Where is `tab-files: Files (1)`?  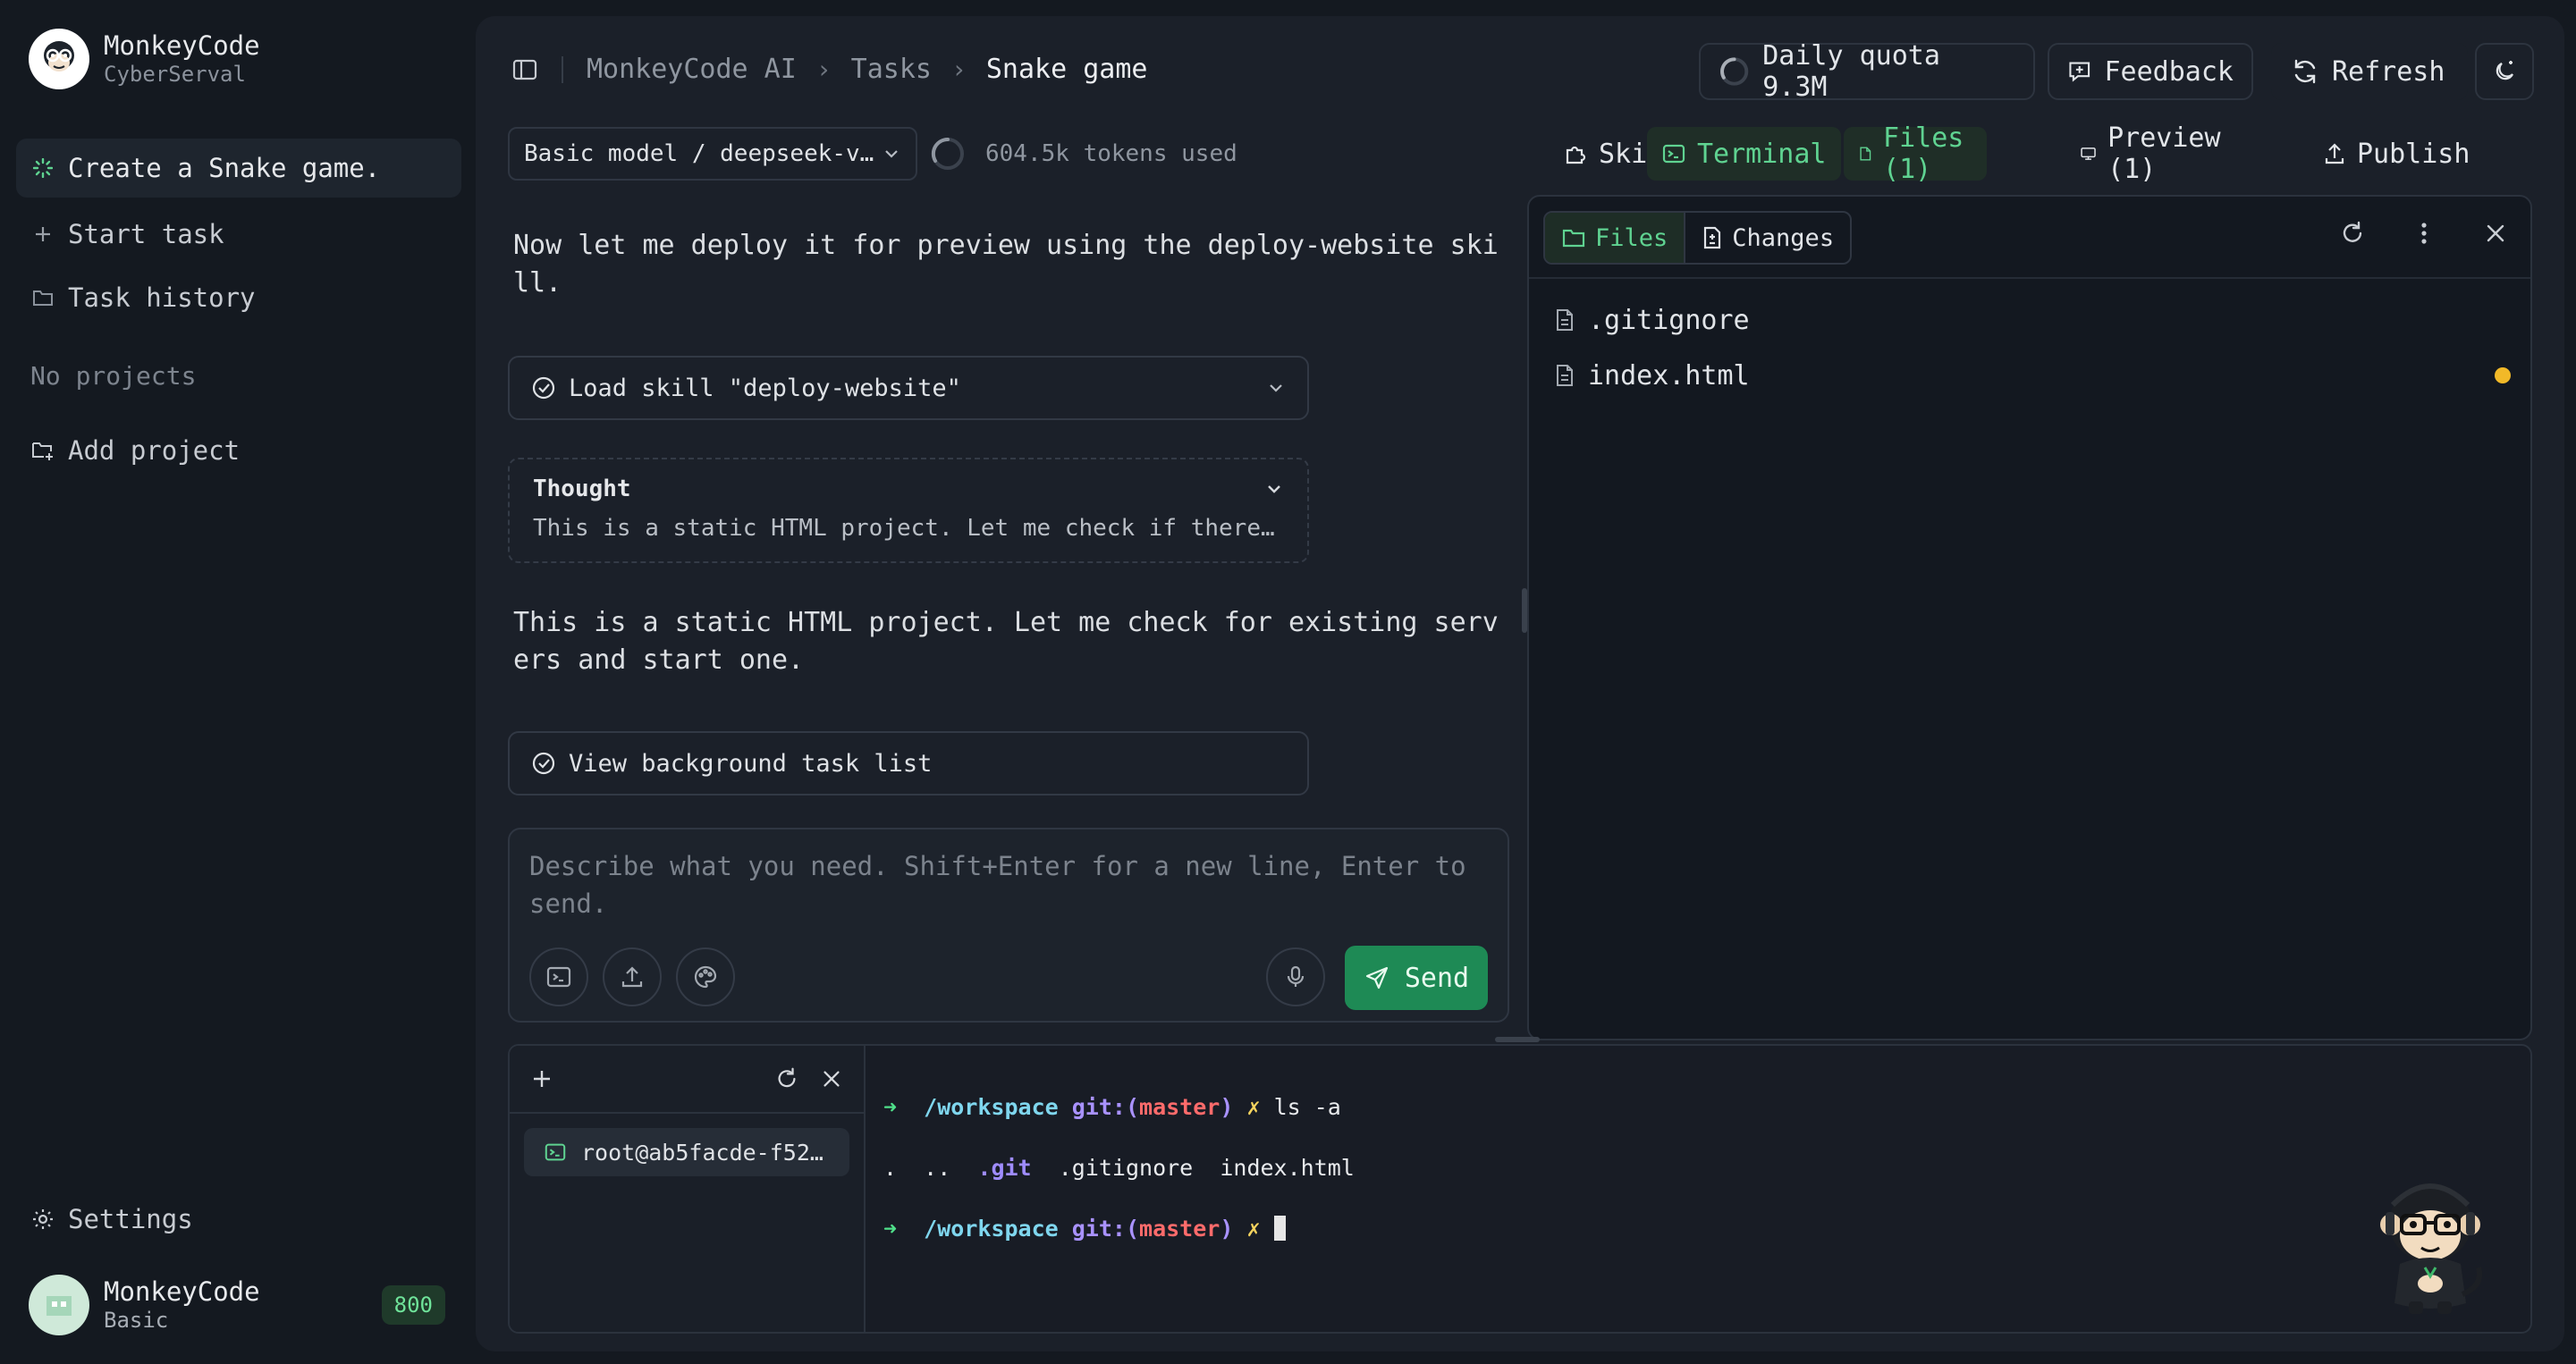 tab-files: Files (1) is located at coordinates (1916, 153).